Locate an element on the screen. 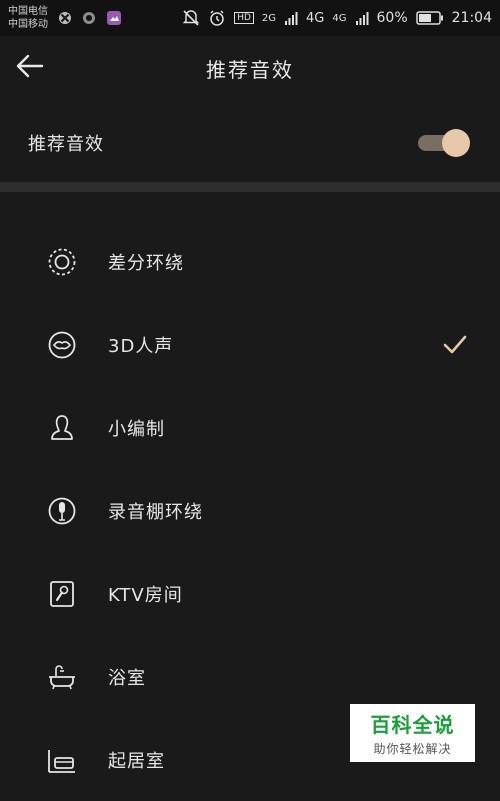 The width and height of the screenshot is (500, 801). microphone-icon is located at coordinates (62, 511).